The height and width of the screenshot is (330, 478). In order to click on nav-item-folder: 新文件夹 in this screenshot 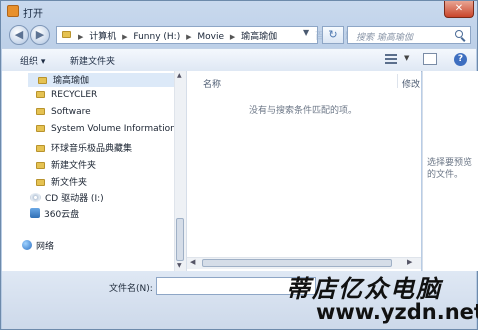, I will do `click(61, 182)`.